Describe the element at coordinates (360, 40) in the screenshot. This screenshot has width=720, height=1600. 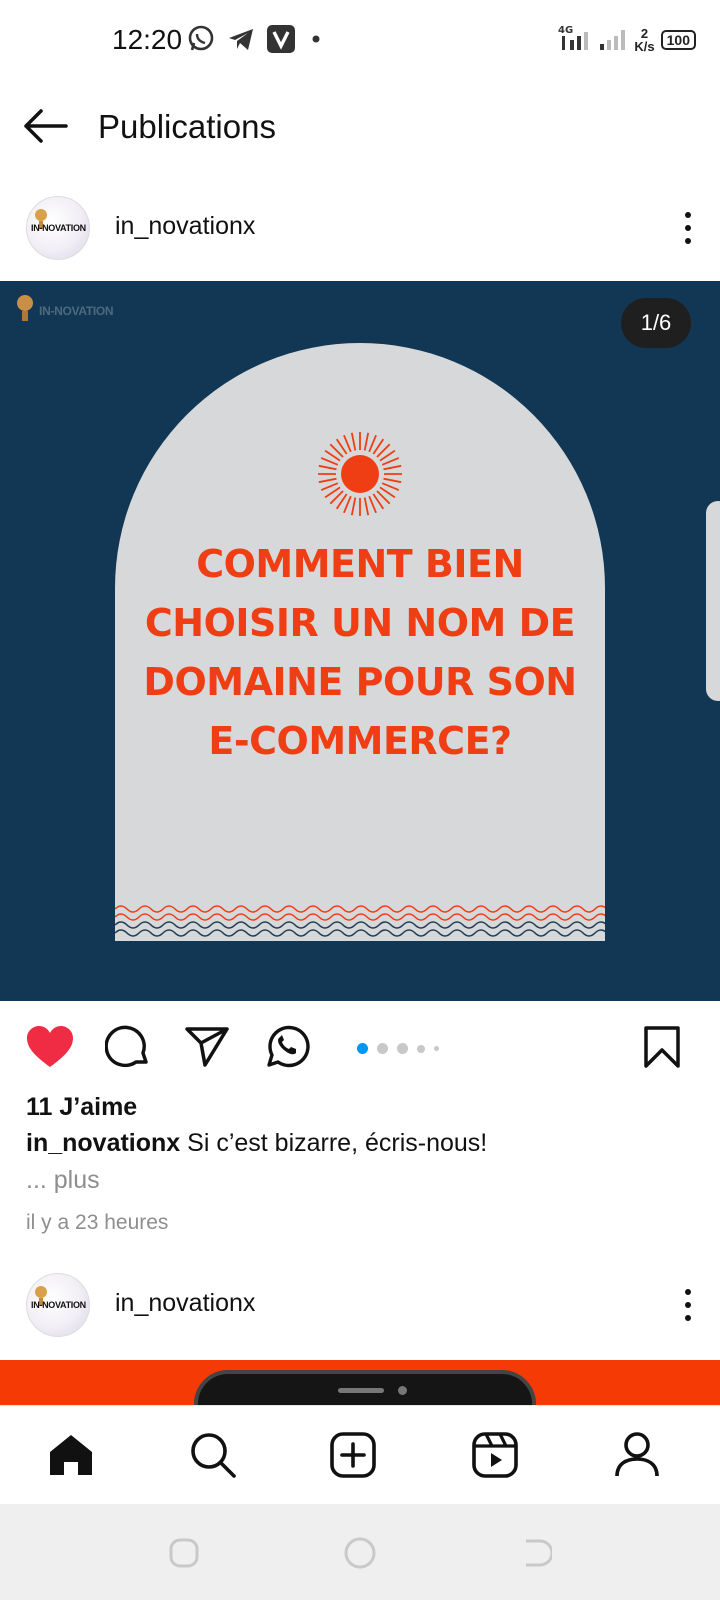
I see `status-bar: 12:20 4G 2 K/s 100` at that location.